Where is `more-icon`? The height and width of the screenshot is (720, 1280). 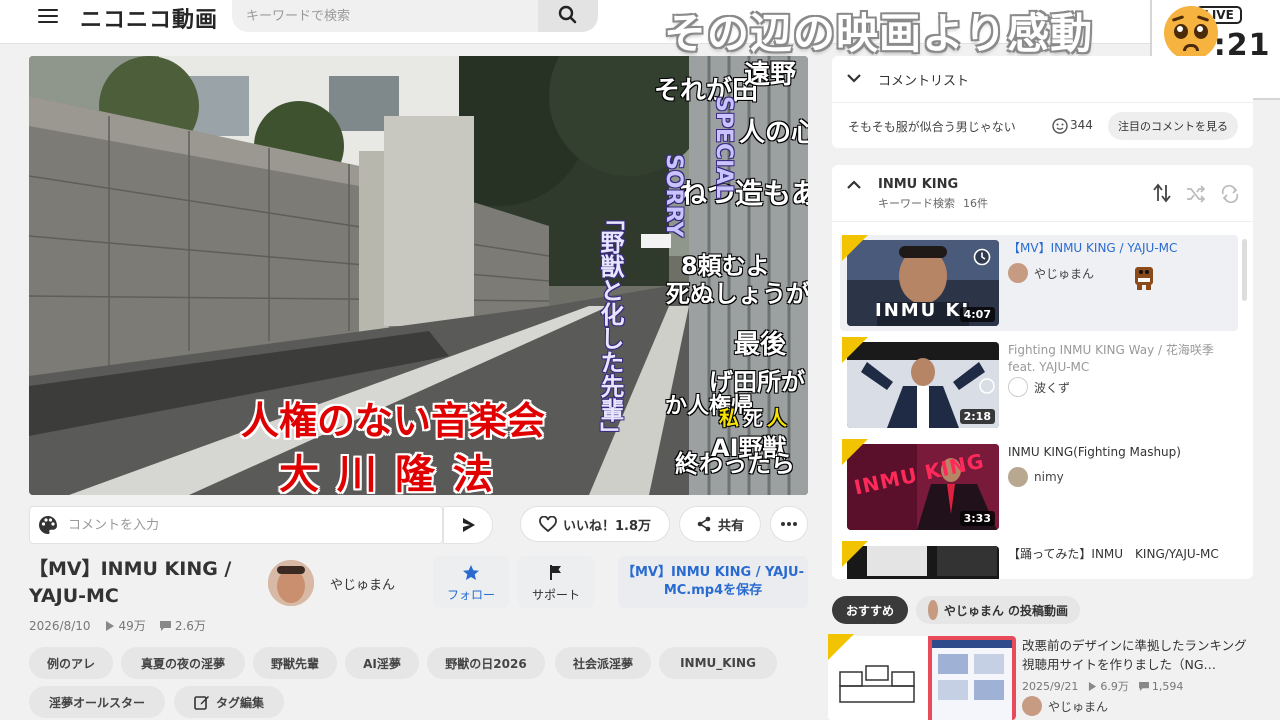 more-icon is located at coordinates (789, 524).